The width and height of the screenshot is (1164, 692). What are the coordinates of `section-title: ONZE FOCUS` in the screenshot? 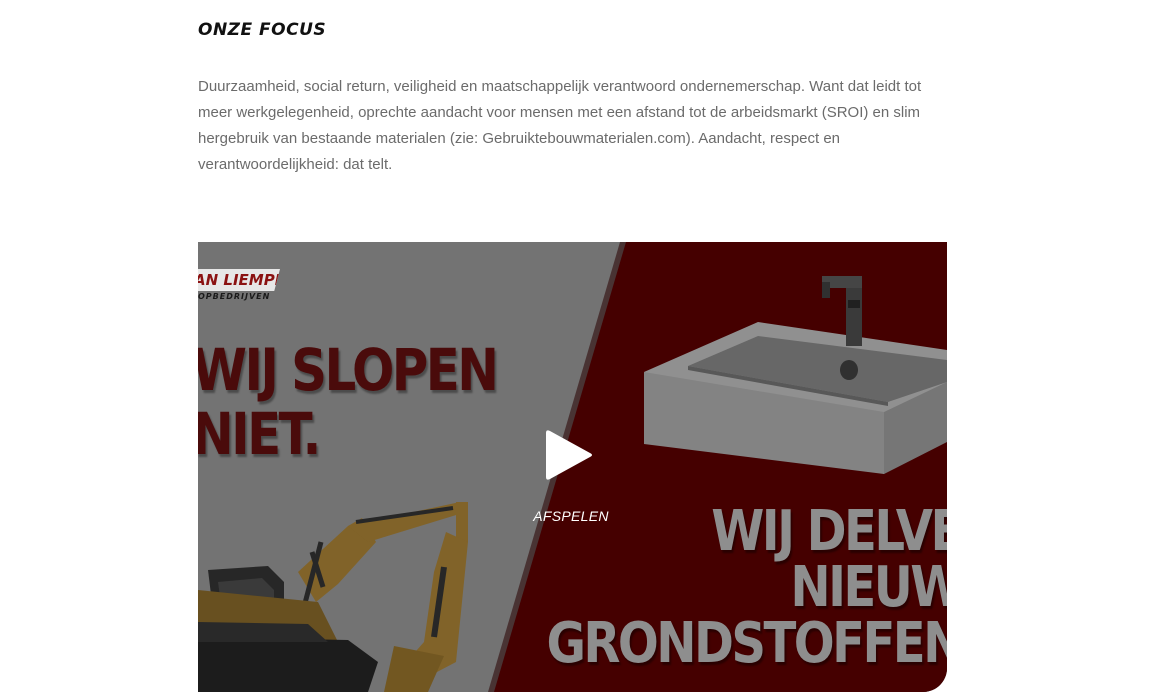 It's located at (262, 30).